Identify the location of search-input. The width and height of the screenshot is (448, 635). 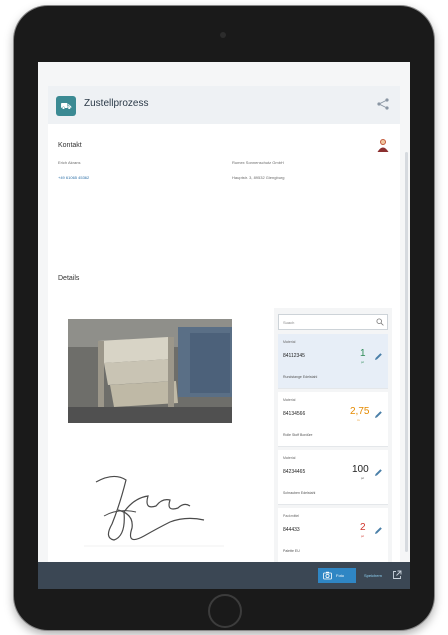
(328, 322).